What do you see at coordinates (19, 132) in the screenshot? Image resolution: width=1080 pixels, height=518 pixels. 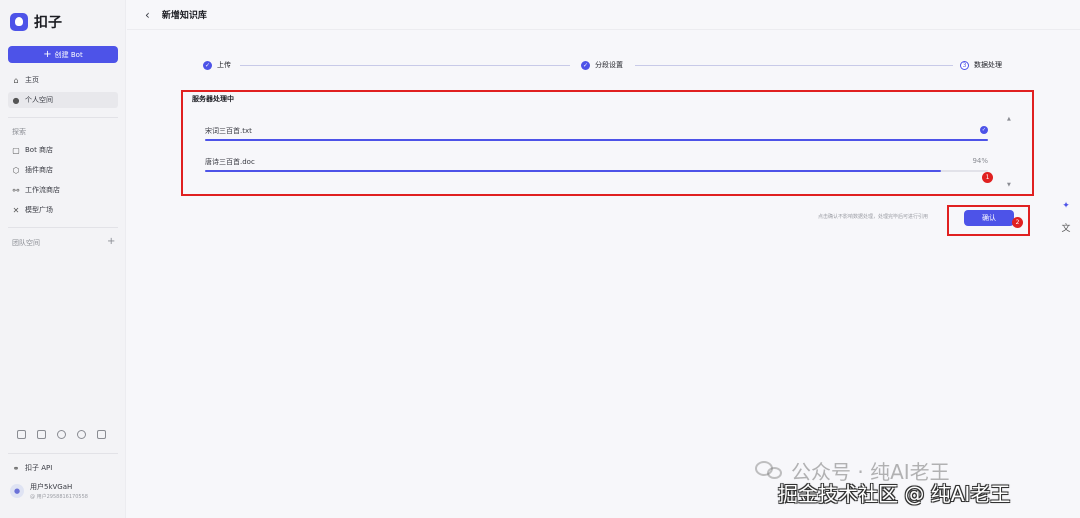 I see `explore-section-title: 探索` at bounding box center [19, 132].